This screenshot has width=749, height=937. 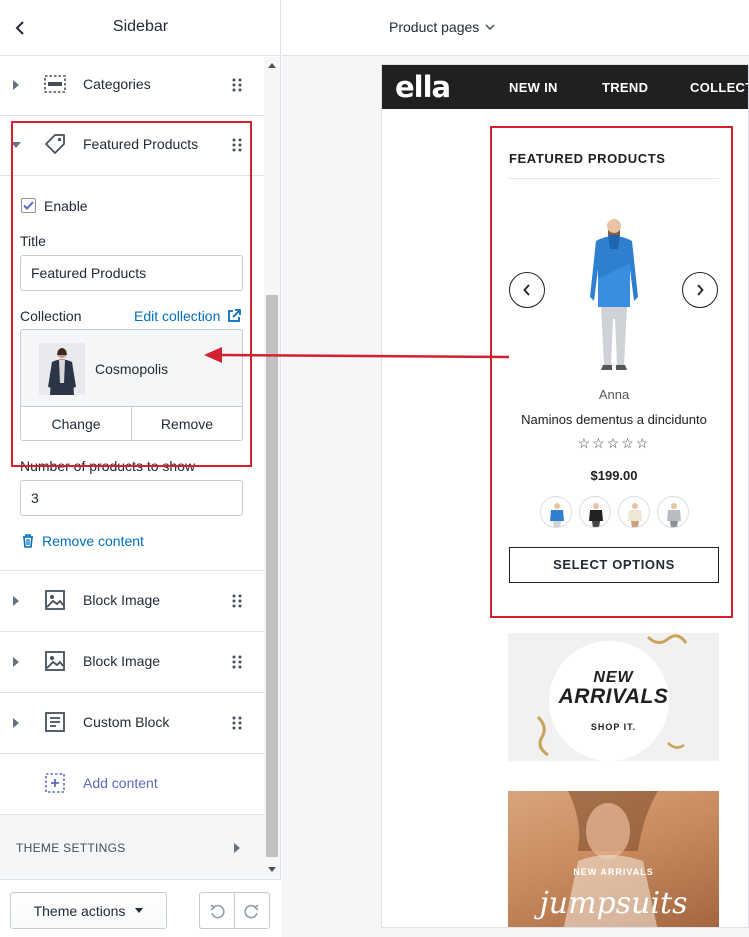 I want to click on collection-actions: Change Remove, so click(x=131, y=423).